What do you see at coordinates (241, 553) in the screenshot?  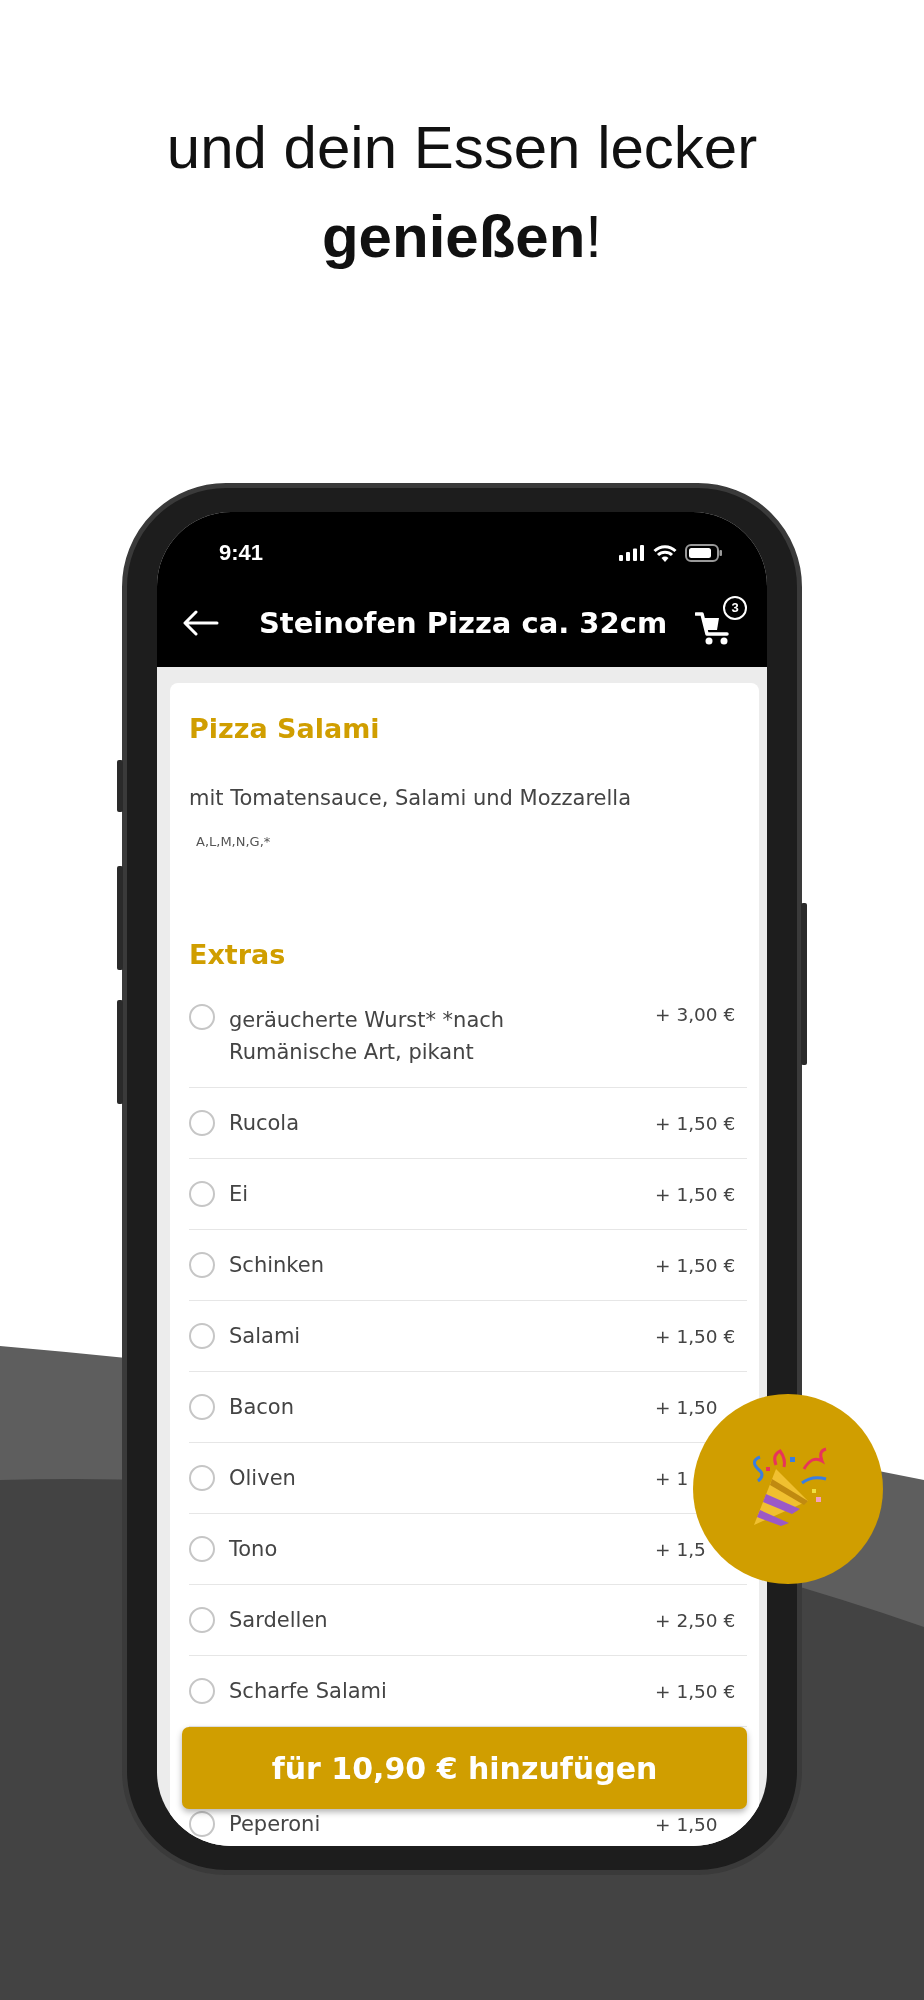 I see `status-time: 9:41` at bounding box center [241, 553].